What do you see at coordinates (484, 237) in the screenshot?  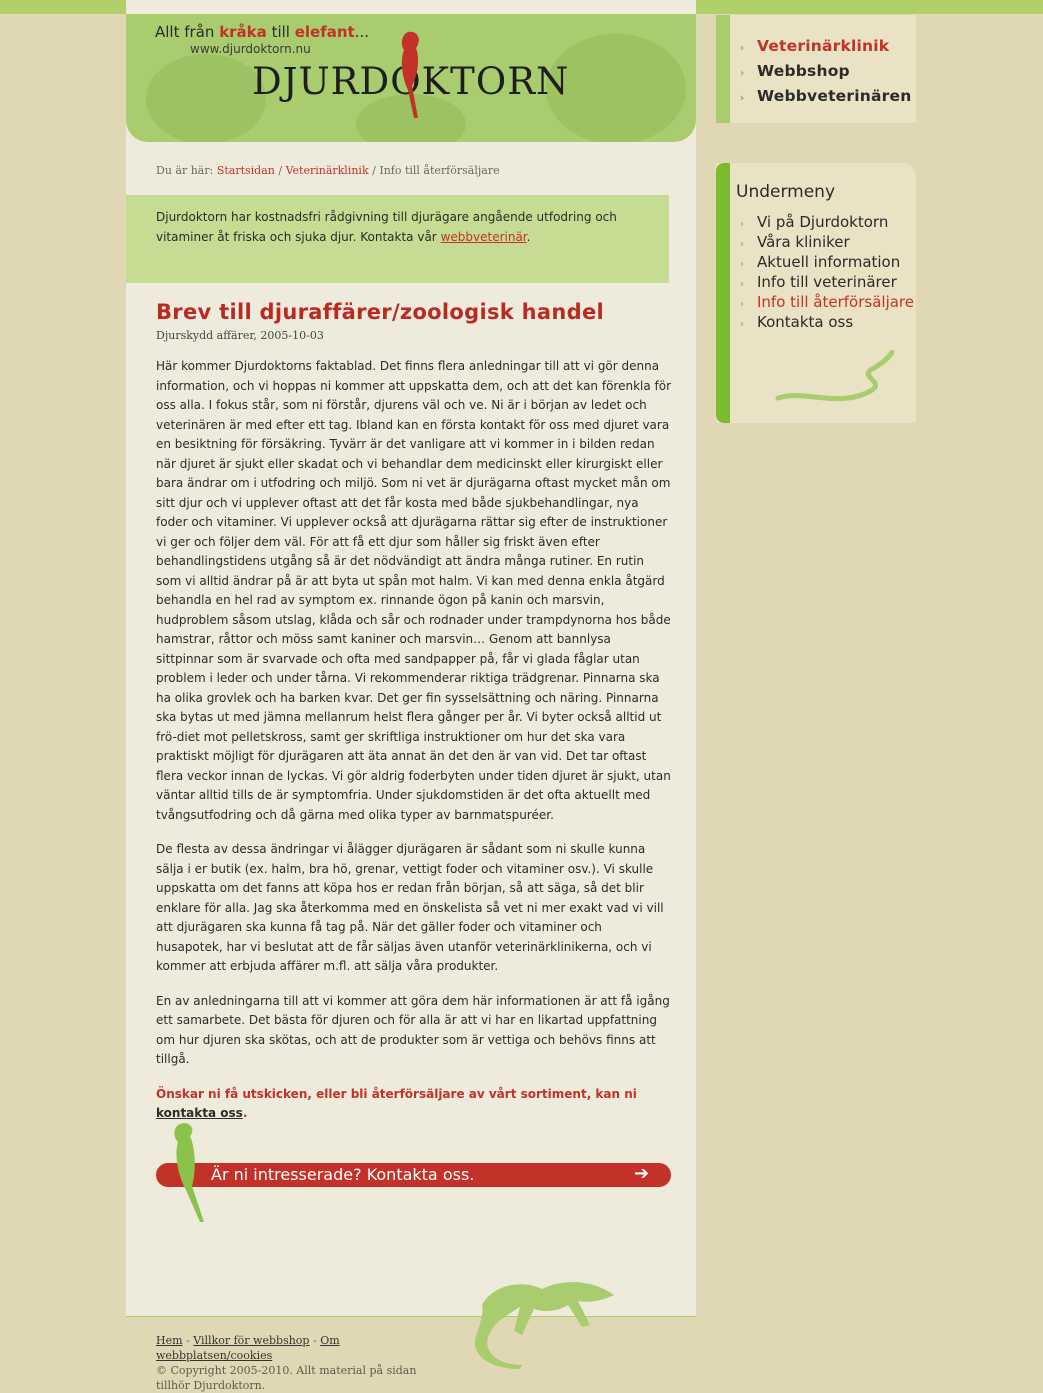 I see `webbveterinar-link: webbveterinär` at bounding box center [484, 237].